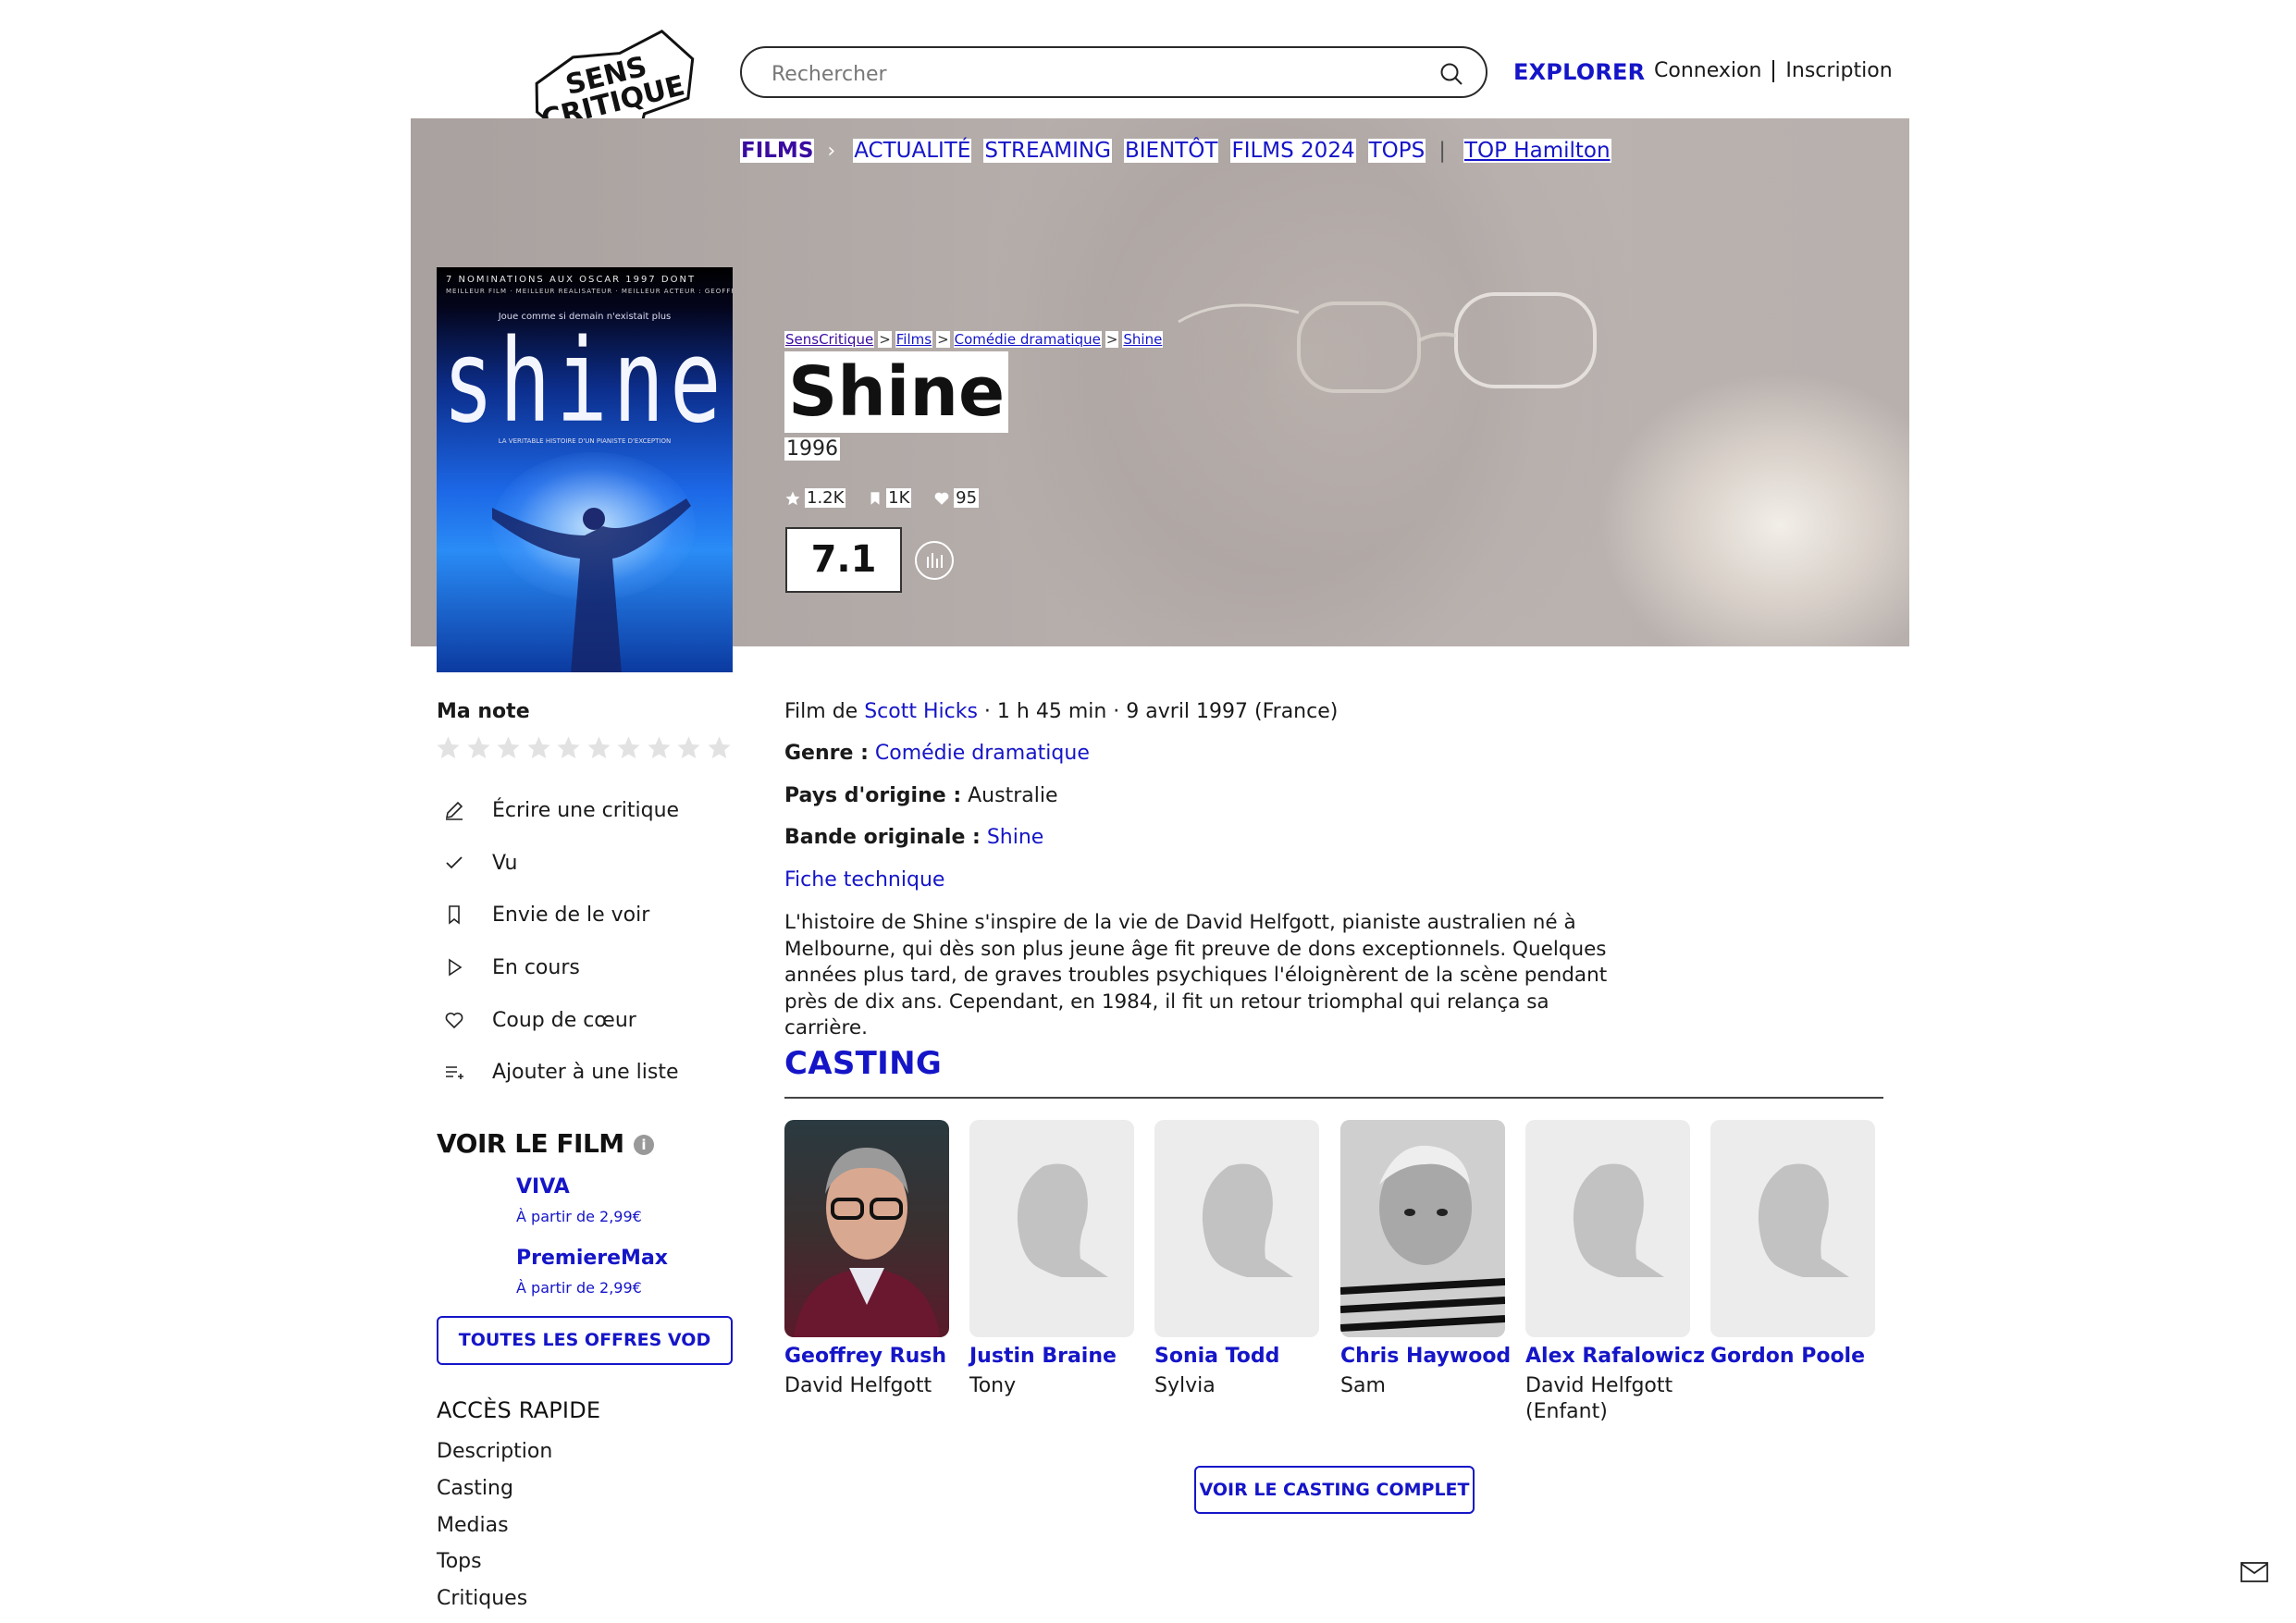  What do you see at coordinates (1051, 1356) in the screenshot?
I see `actor-name: Justin Braine` at bounding box center [1051, 1356].